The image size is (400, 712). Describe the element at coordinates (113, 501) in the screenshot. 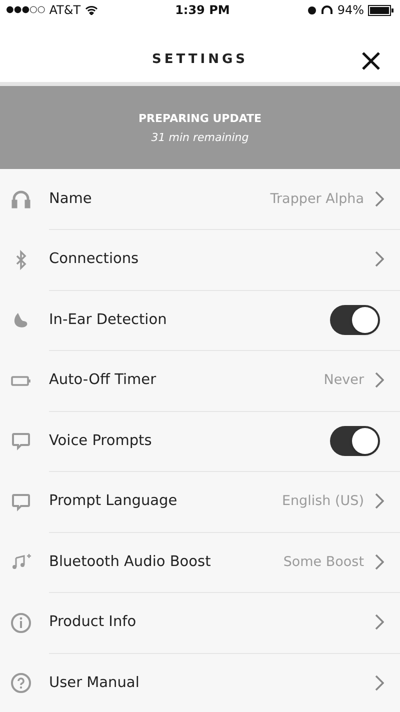

I see `setting-label: Prompt Language` at that location.